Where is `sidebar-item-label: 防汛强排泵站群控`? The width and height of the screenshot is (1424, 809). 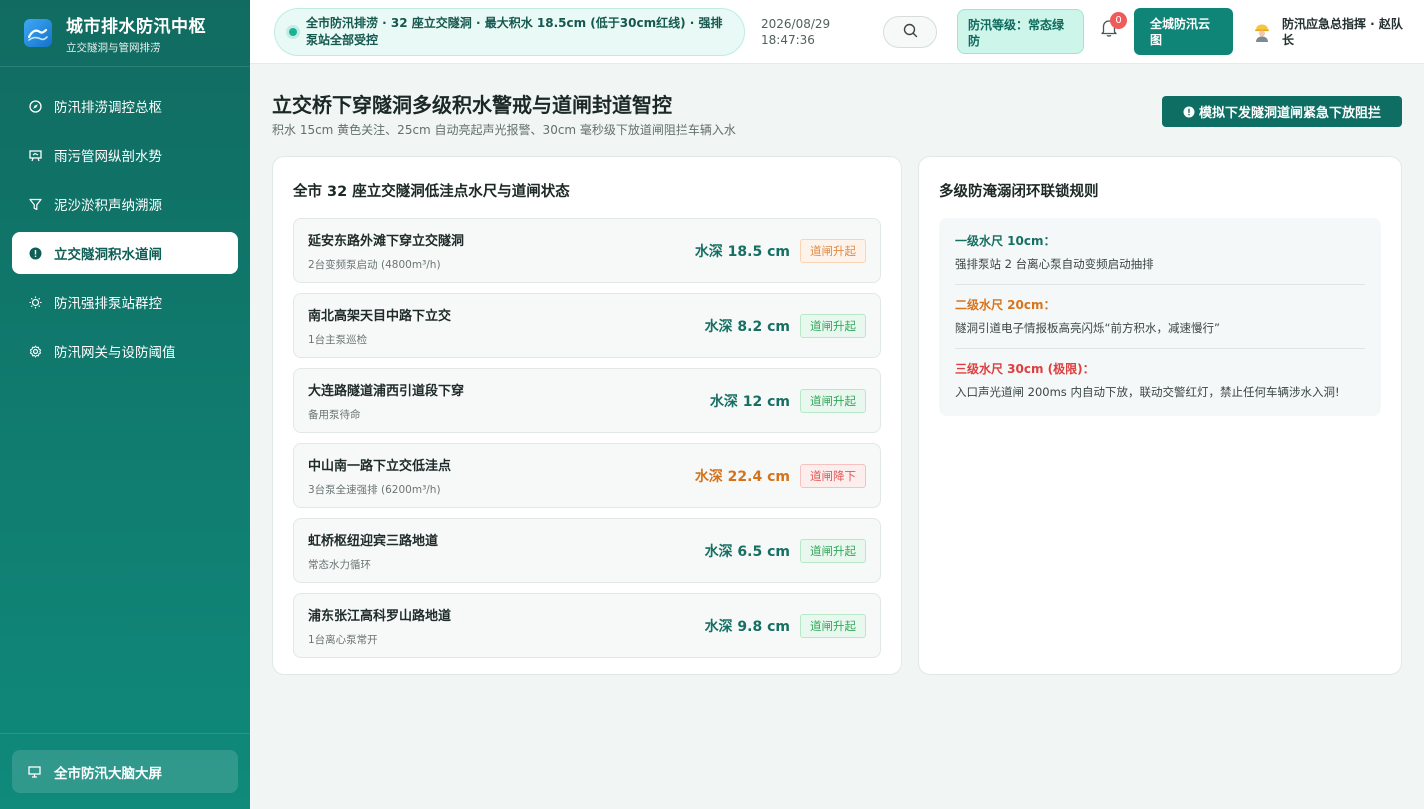
sidebar-item-label: 防汛强排泵站群控 is located at coordinates (108, 304).